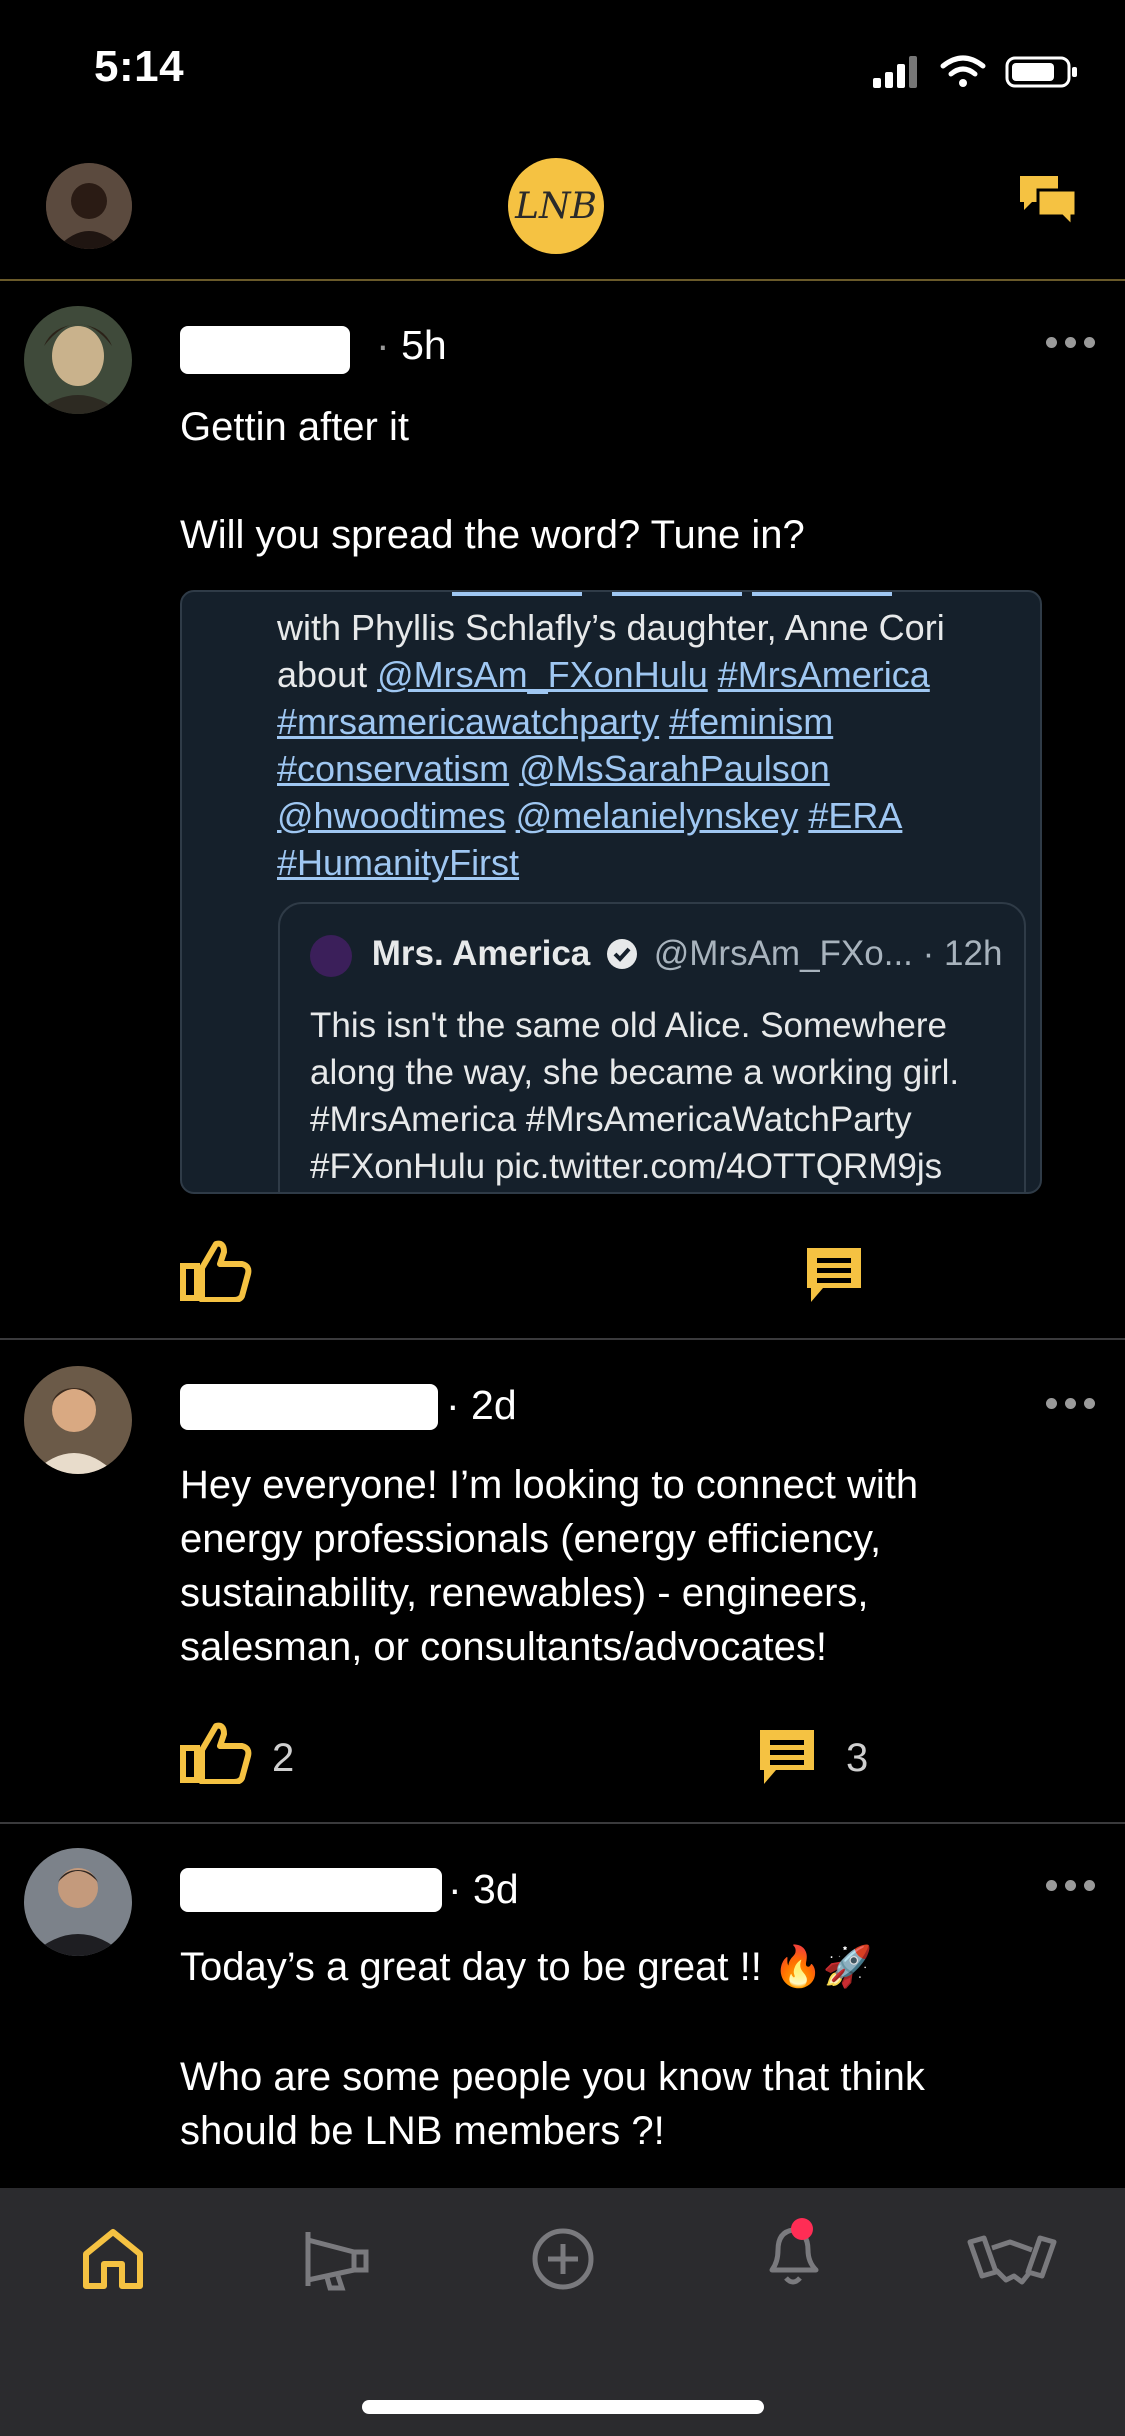 This screenshot has width=1125, height=2436. Describe the element at coordinates (492, 535) in the screenshot. I see `post-text: Will you spread the word? Tune in?` at that location.